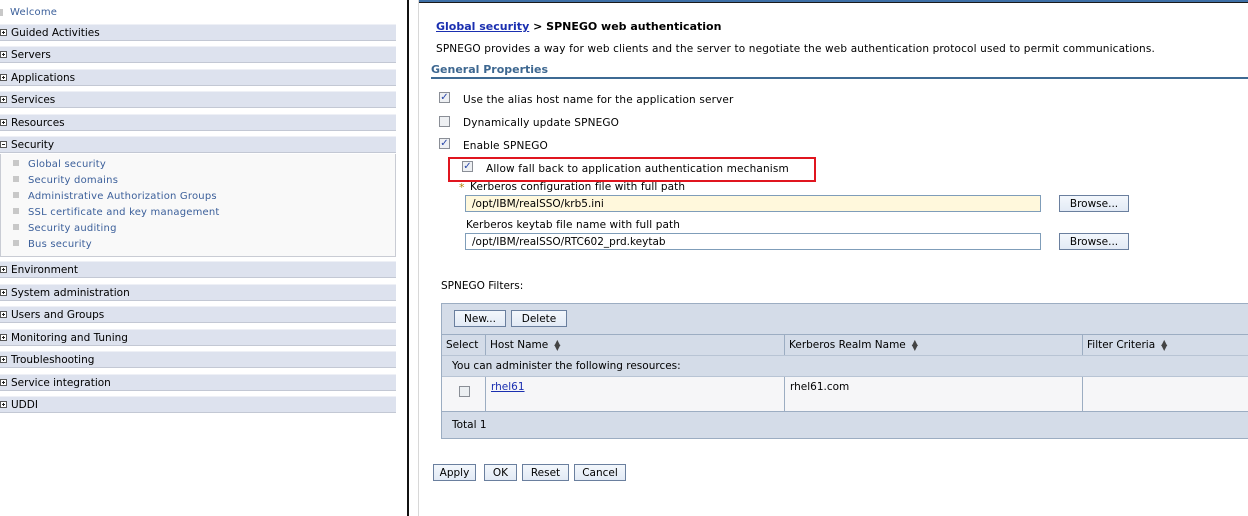  I want to click on nav-category-system-administration: System administration, so click(198, 292).